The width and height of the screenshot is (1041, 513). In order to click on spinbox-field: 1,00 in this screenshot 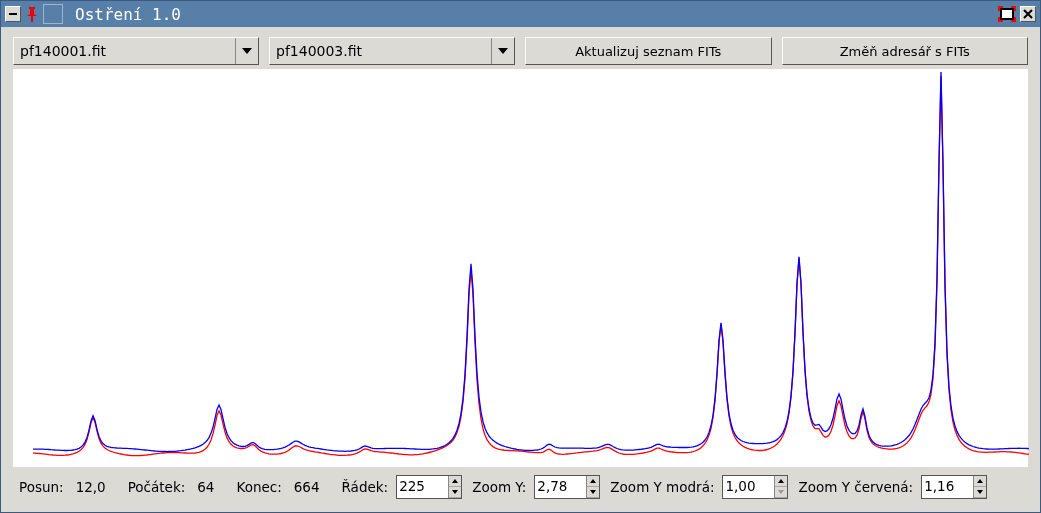, I will do `click(755, 487)`.